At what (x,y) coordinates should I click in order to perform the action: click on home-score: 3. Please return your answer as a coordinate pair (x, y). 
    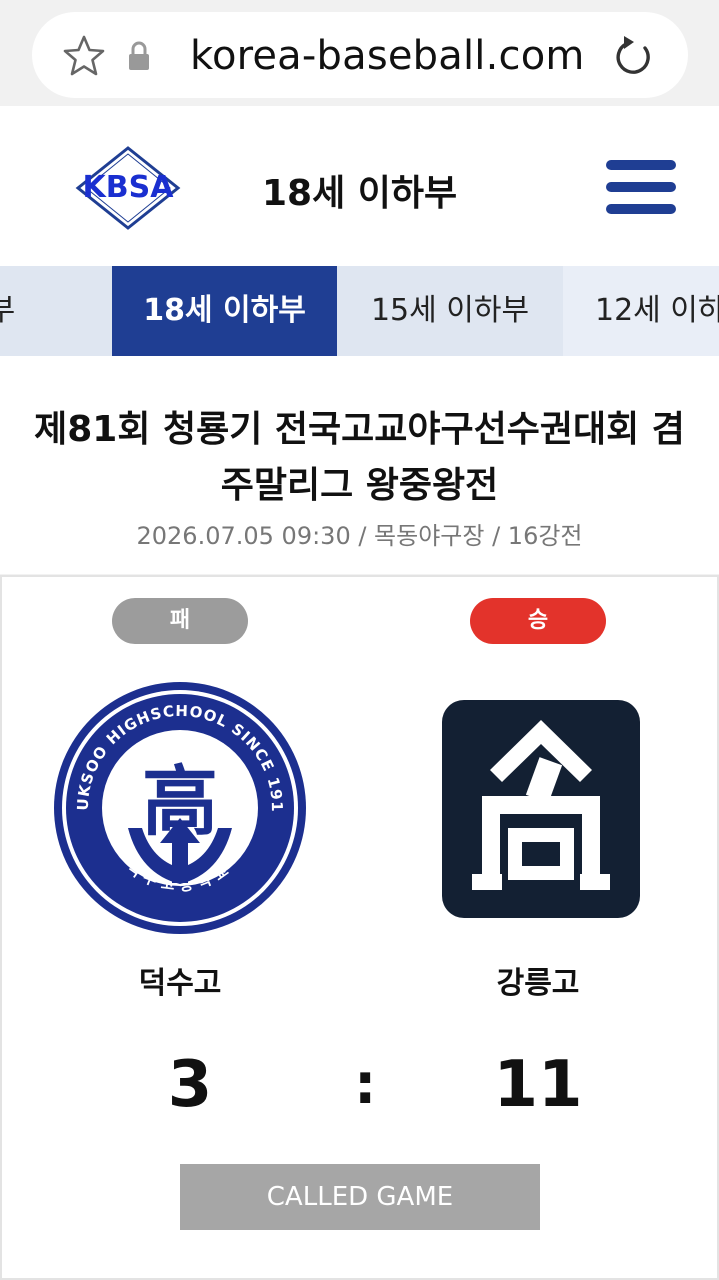
    Looking at the image, I should click on (190, 1085).